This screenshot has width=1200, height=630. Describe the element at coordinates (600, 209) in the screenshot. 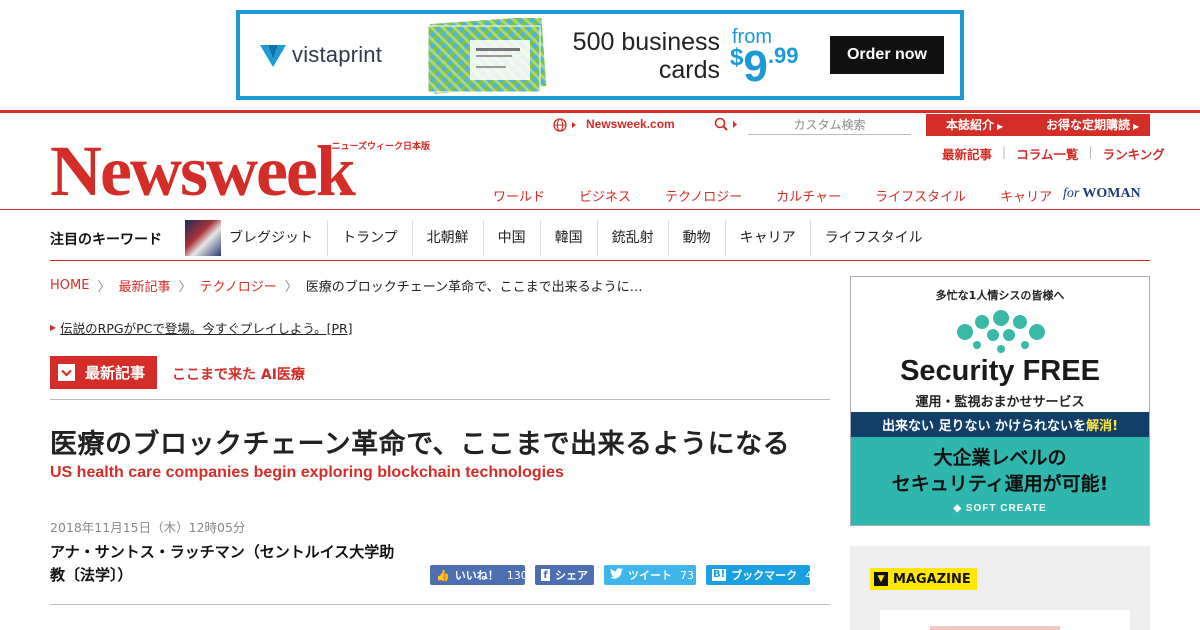

I see `nav-rule` at that location.